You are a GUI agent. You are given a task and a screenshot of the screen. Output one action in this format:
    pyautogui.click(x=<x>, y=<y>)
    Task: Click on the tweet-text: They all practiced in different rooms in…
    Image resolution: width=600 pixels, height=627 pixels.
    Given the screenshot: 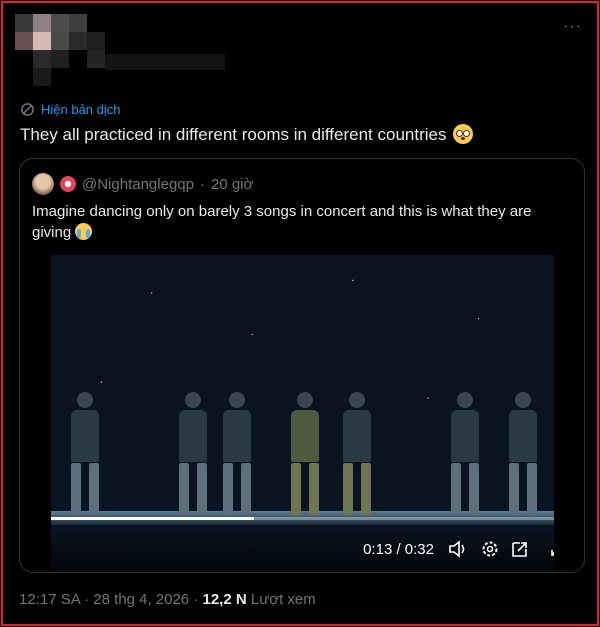 What is the action you would take?
    pyautogui.click(x=247, y=134)
    